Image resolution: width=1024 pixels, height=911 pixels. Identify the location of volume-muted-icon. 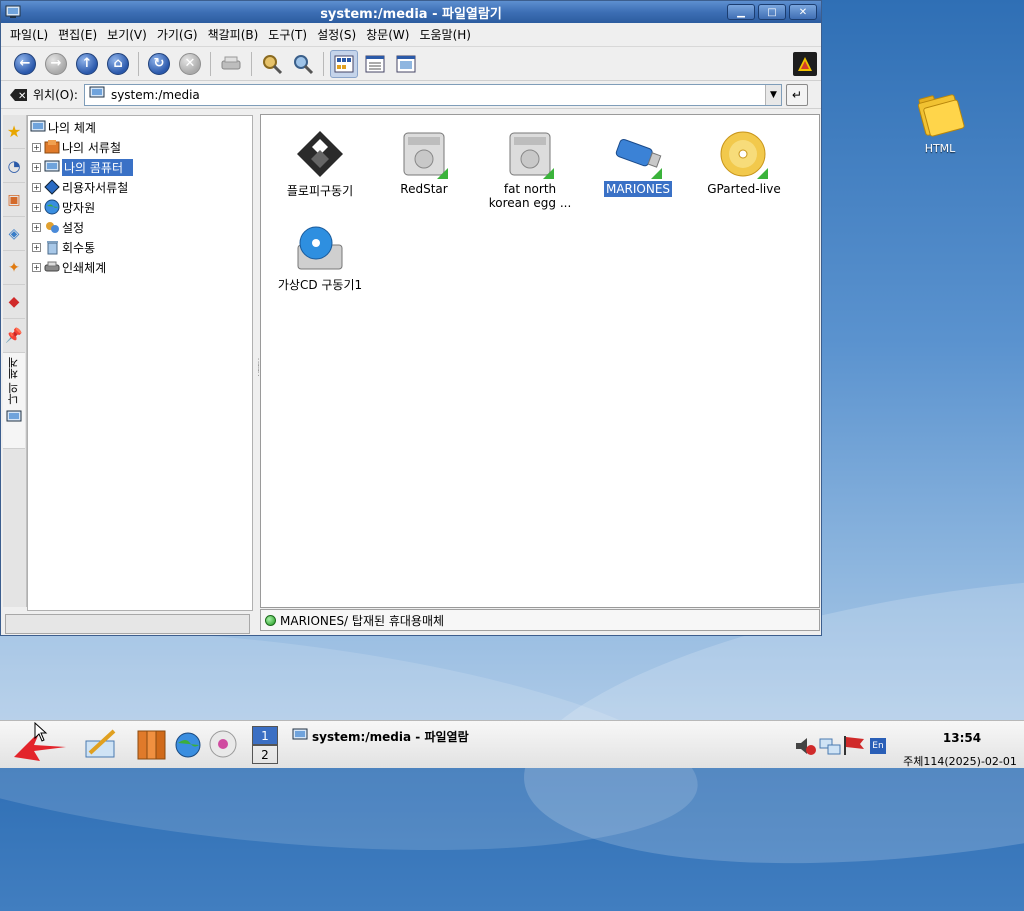
(806, 747).